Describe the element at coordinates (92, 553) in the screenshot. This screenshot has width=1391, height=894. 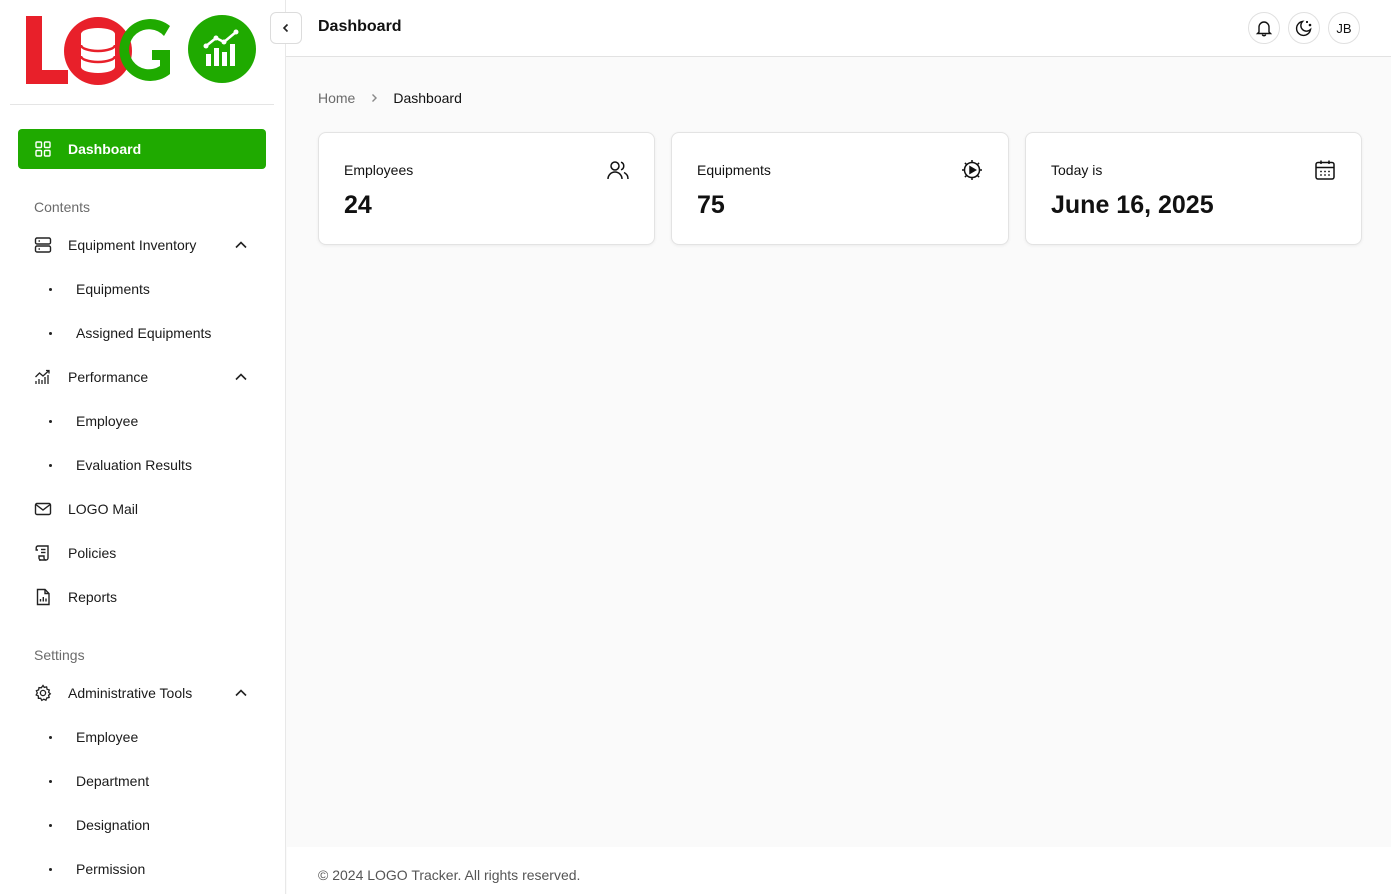
I see `sidebar-item-label: Policies` at that location.